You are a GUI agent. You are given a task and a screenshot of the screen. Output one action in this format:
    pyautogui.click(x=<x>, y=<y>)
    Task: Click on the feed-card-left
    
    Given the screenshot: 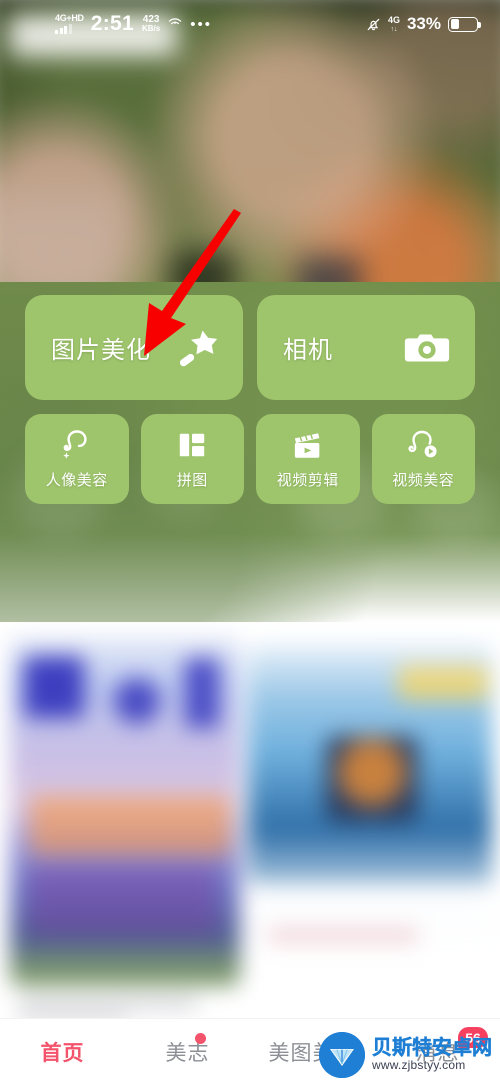 What is the action you would take?
    pyautogui.click(x=125, y=811)
    